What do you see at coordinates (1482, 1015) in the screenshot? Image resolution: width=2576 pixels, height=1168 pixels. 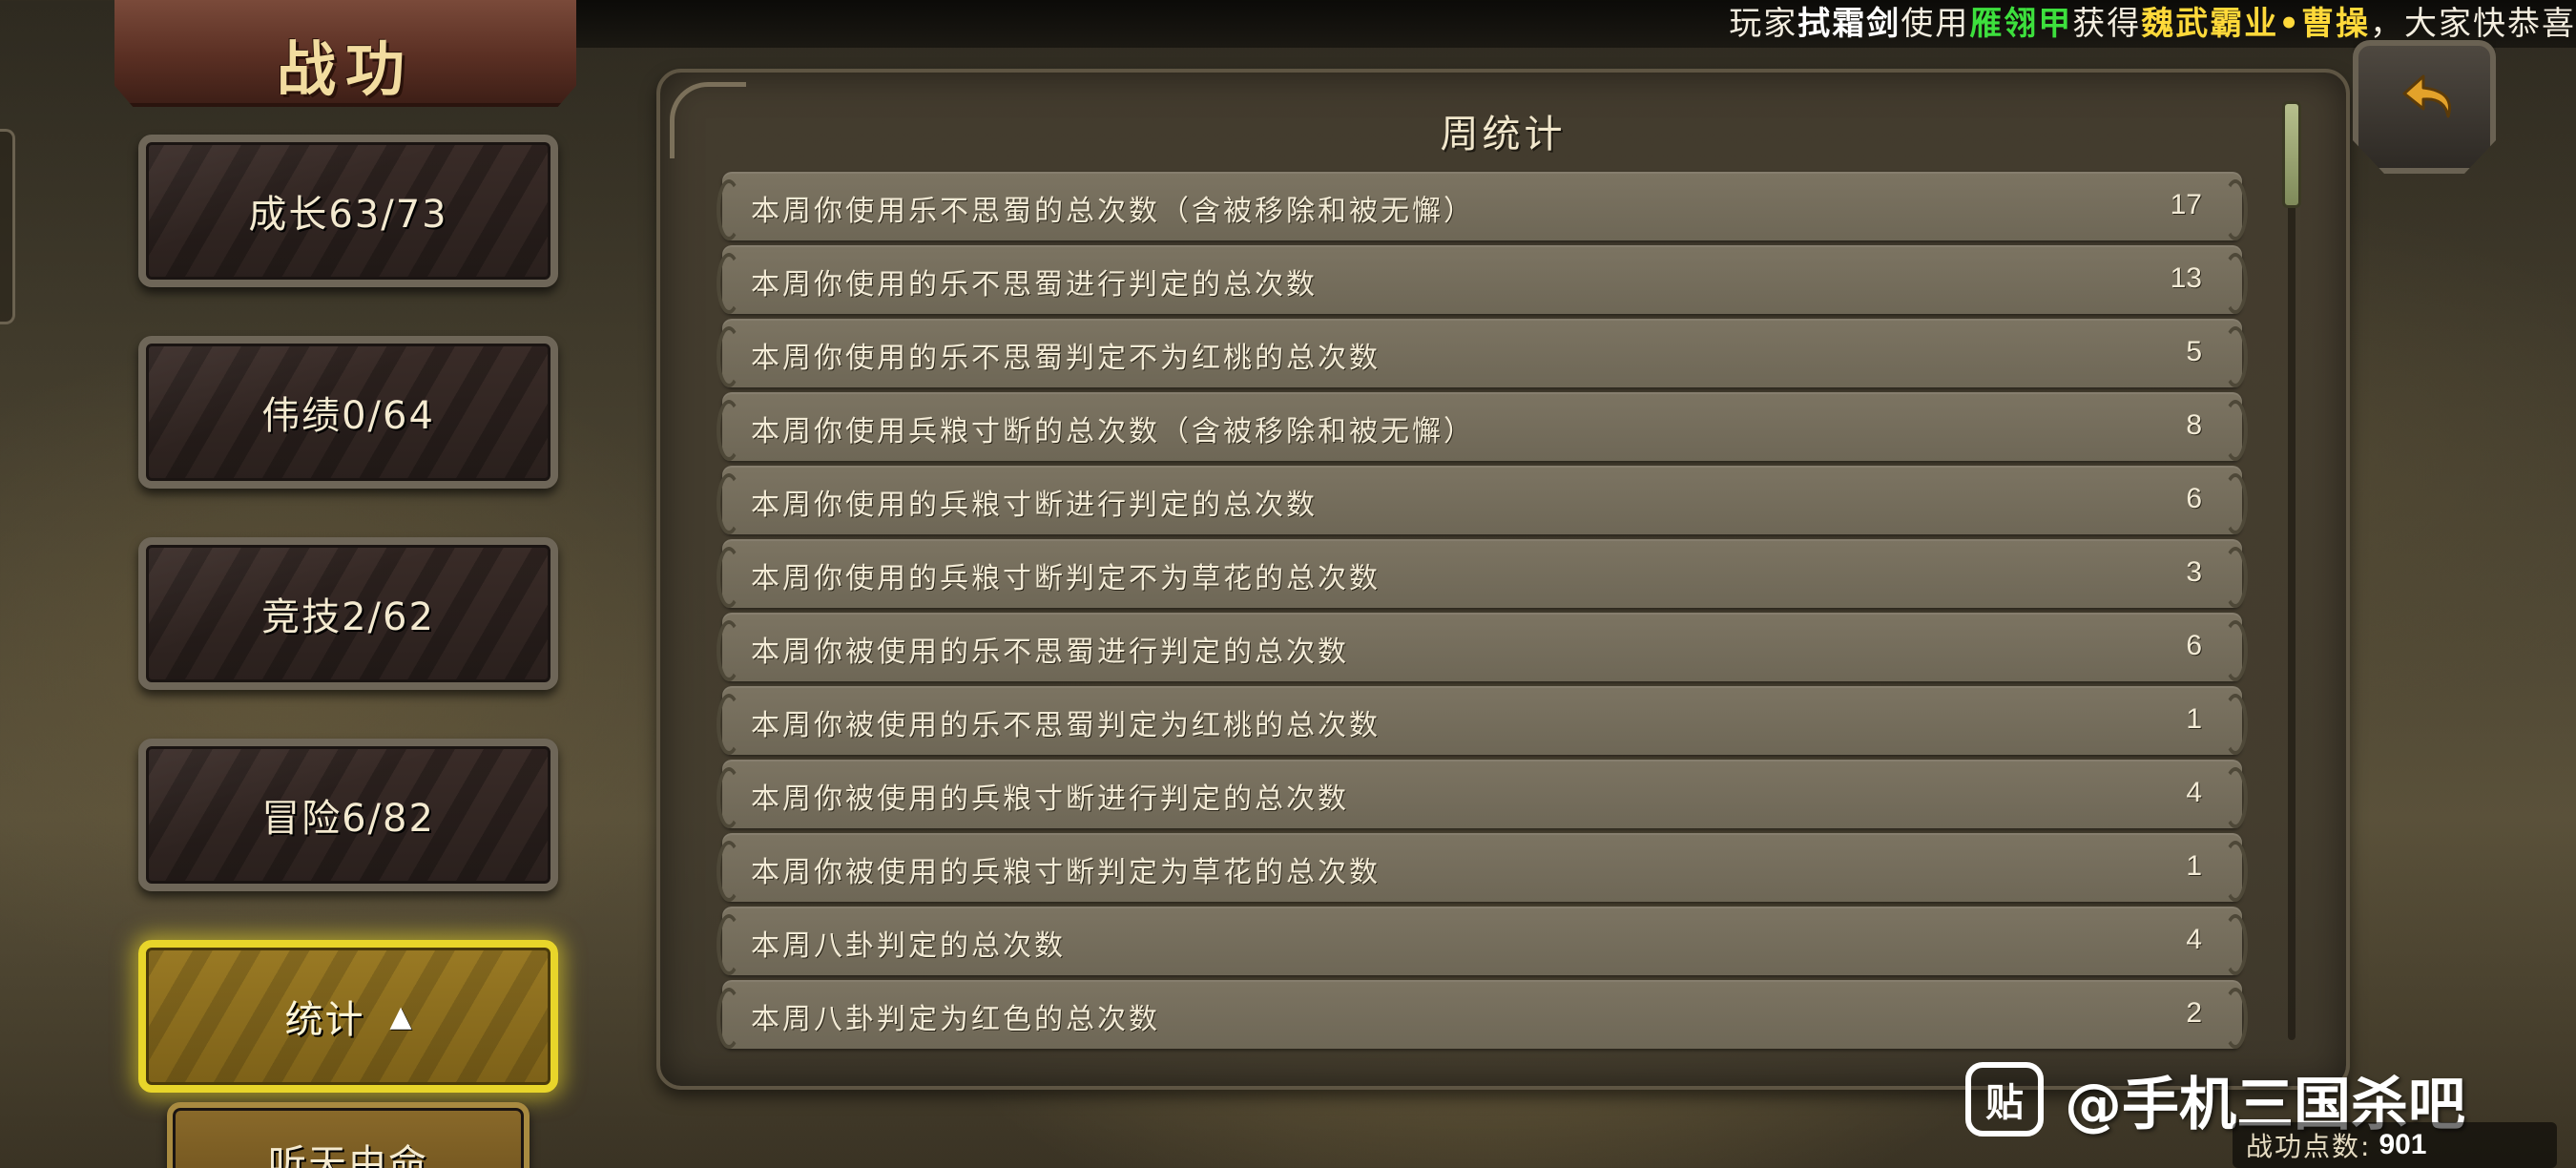 I see `stats-row: 本周八卦判定为红色的总次数 2` at bounding box center [1482, 1015].